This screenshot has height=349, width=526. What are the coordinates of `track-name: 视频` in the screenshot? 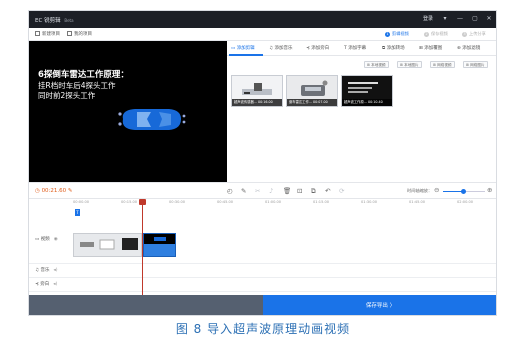 It's located at (45, 239).